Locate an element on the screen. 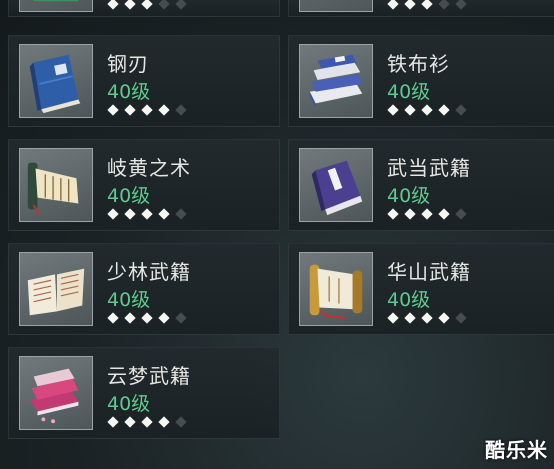 This screenshot has height=469, width=554. item-card-gangren: 钢刃 40级 is located at coordinates (144, 81).